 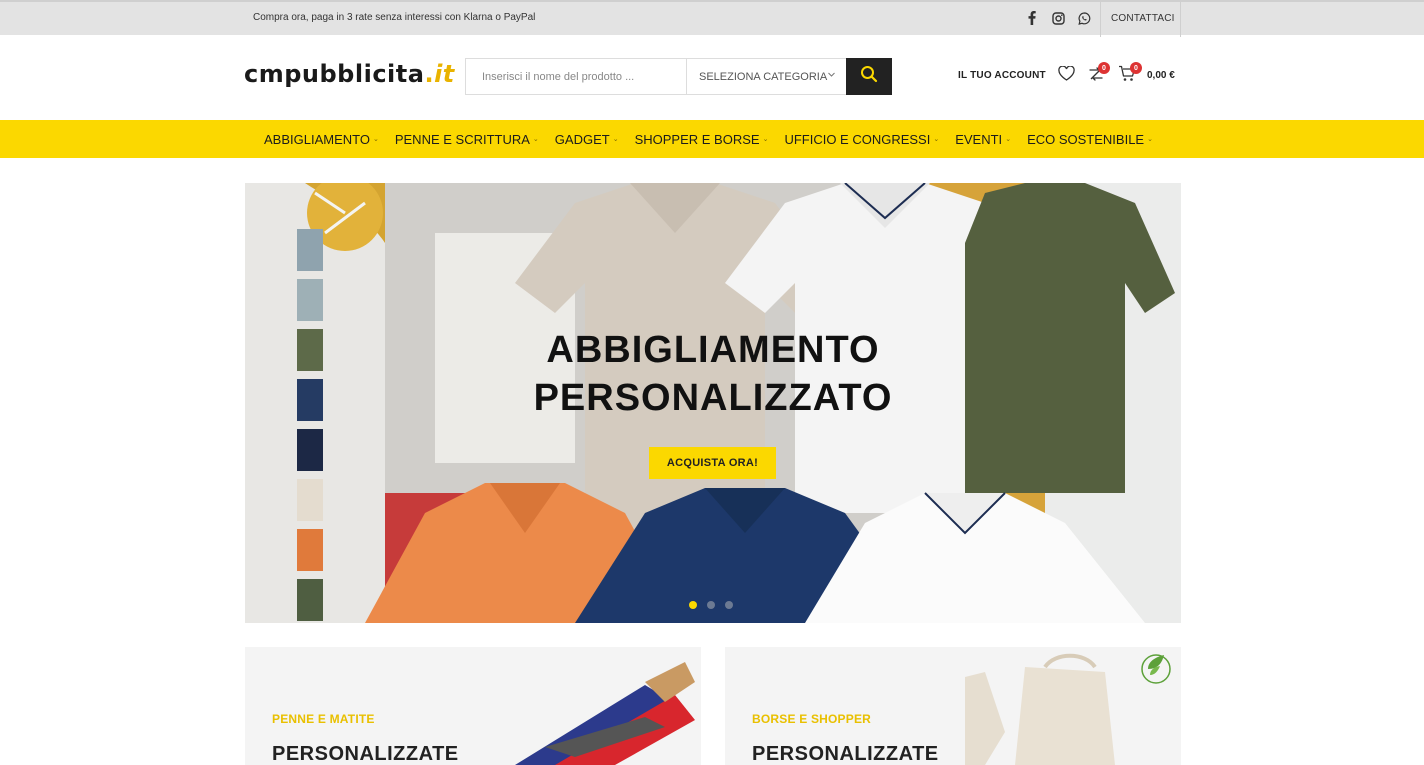 I want to click on whatsapp-icon, so click(x=1084, y=18).